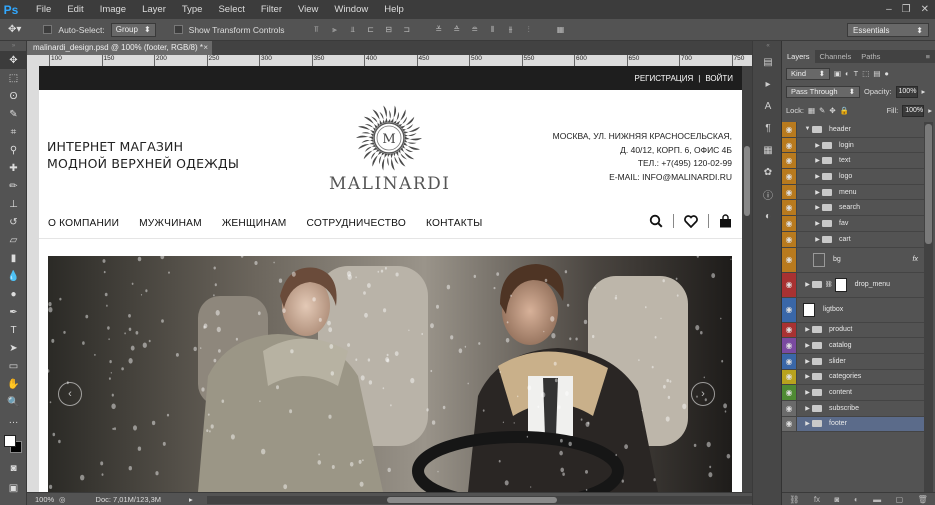  I want to click on layer-row-logo: ◉ ▶ logo, so click(853, 177).